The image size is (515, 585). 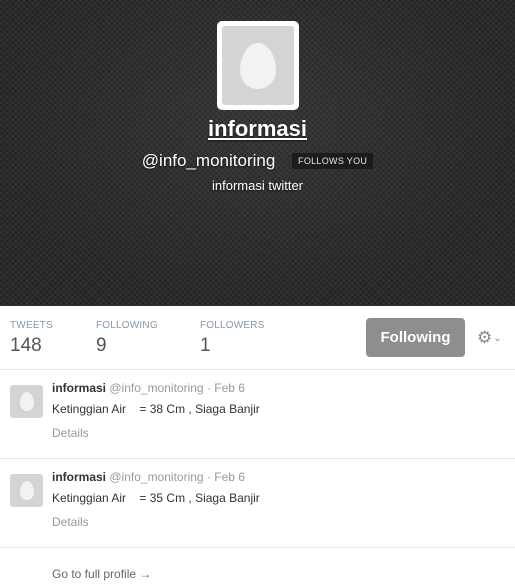 What do you see at coordinates (415, 337) in the screenshot?
I see `following-button: Following` at bounding box center [415, 337].